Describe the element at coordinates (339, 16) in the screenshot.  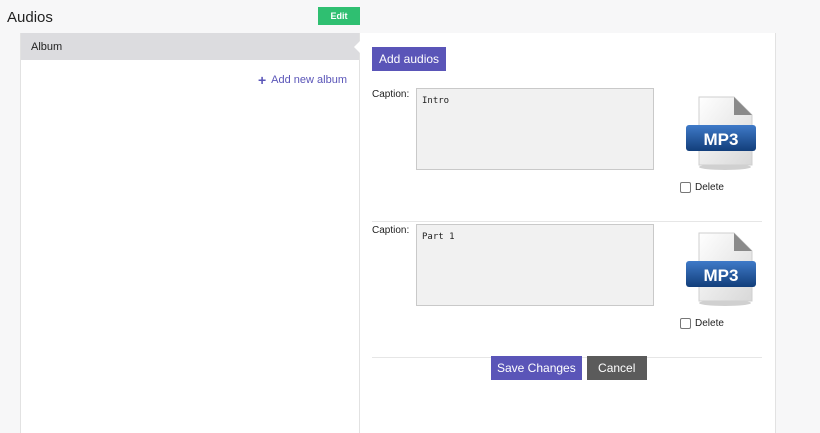
I see `edit-button: Edit` at that location.